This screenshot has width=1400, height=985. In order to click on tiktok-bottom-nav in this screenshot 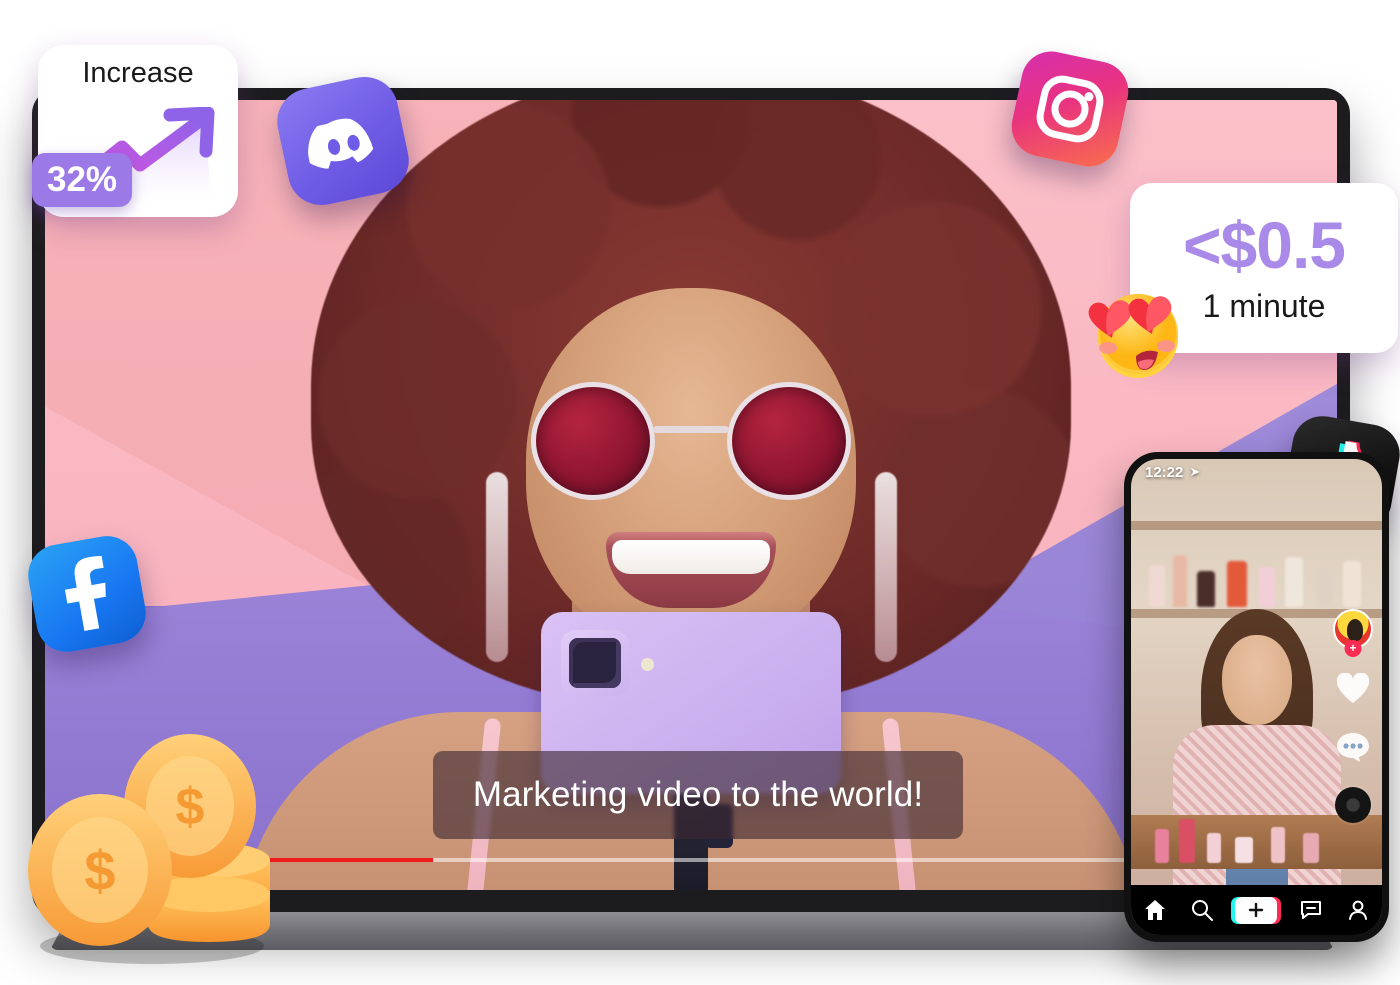, I will do `click(1256, 910)`.